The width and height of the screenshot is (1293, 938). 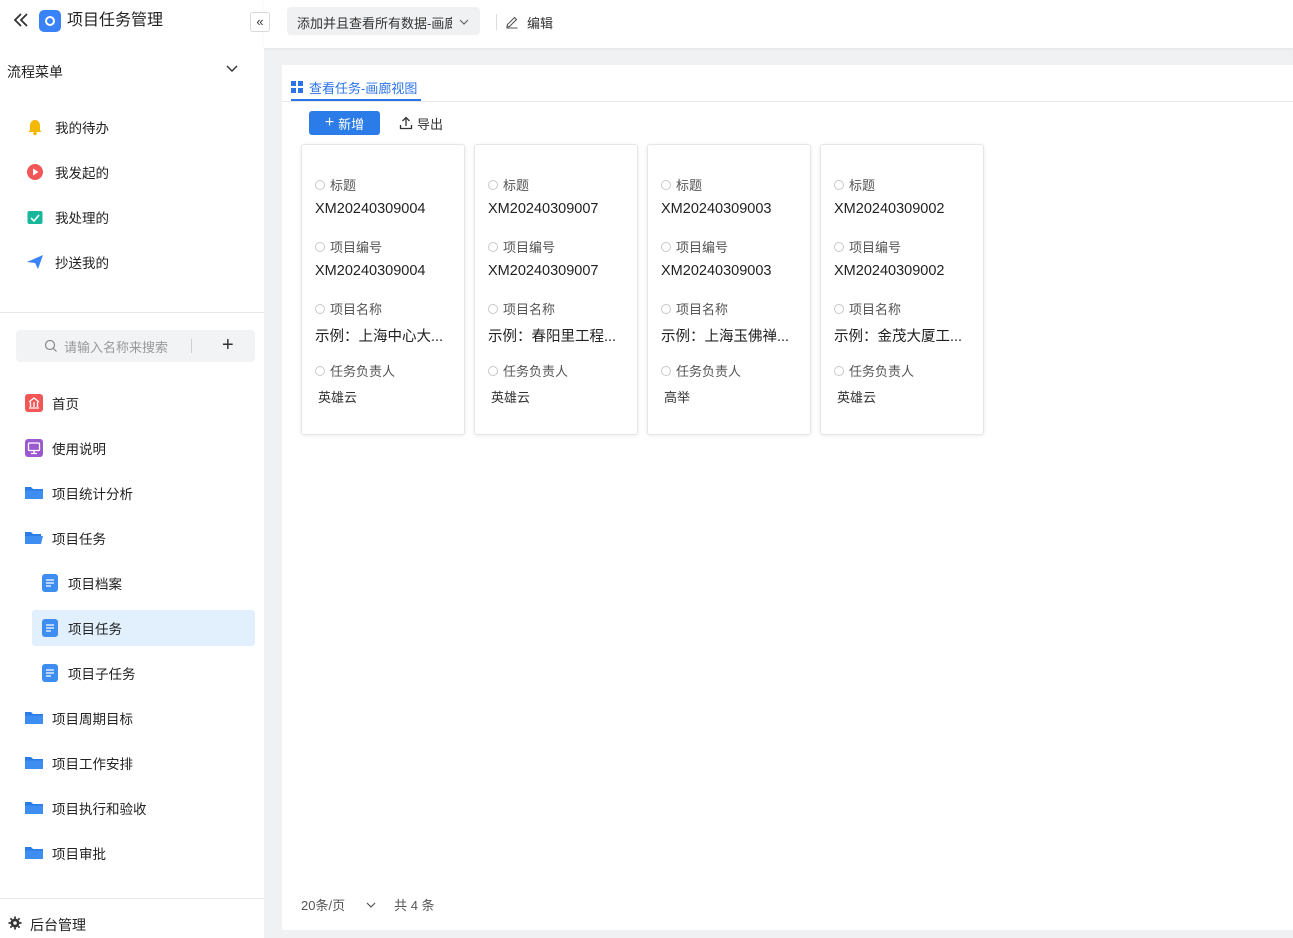 What do you see at coordinates (323, 904) in the screenshot?
I see `page-size-select: 20条/页` at bounding box center [323, 904].